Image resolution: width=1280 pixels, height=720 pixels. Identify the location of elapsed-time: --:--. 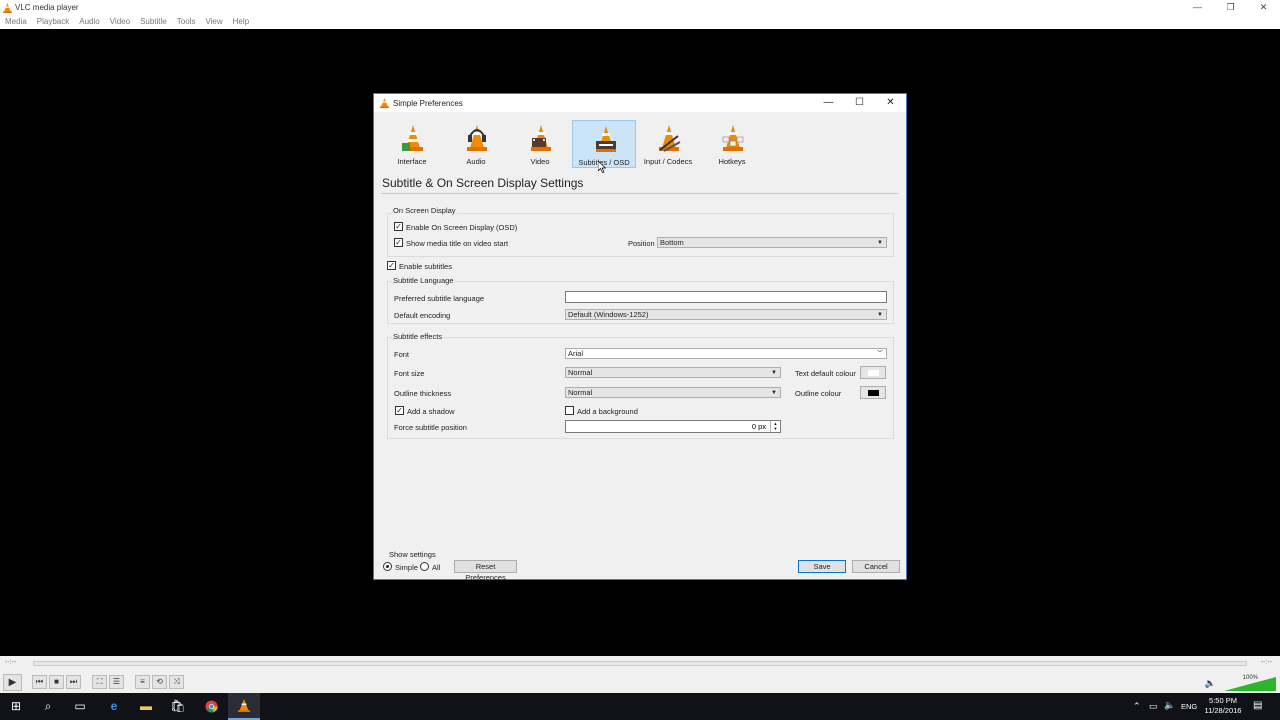
(11, 662).